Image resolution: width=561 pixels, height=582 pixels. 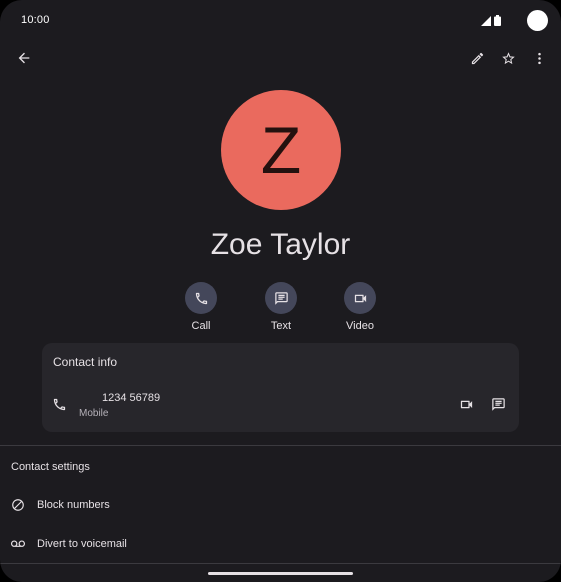 What do you see at coordinates (280, 544) in the screenshot?
I see `divert-to-voicemail-item: Divert to voicemail` at bounding box center [280, 544].